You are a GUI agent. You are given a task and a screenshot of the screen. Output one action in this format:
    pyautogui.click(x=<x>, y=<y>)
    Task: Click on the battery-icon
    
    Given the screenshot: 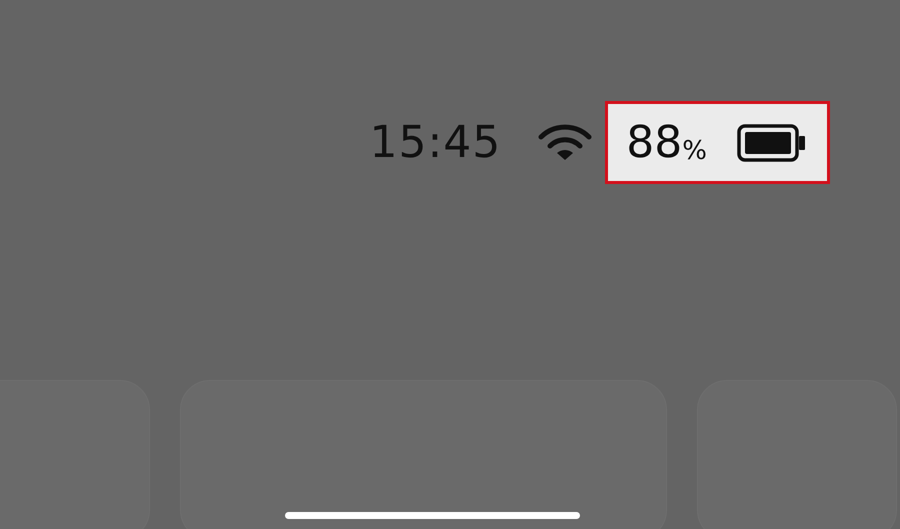 What is the action you would take?
    pyautogui.click(x=772, y=143)
    